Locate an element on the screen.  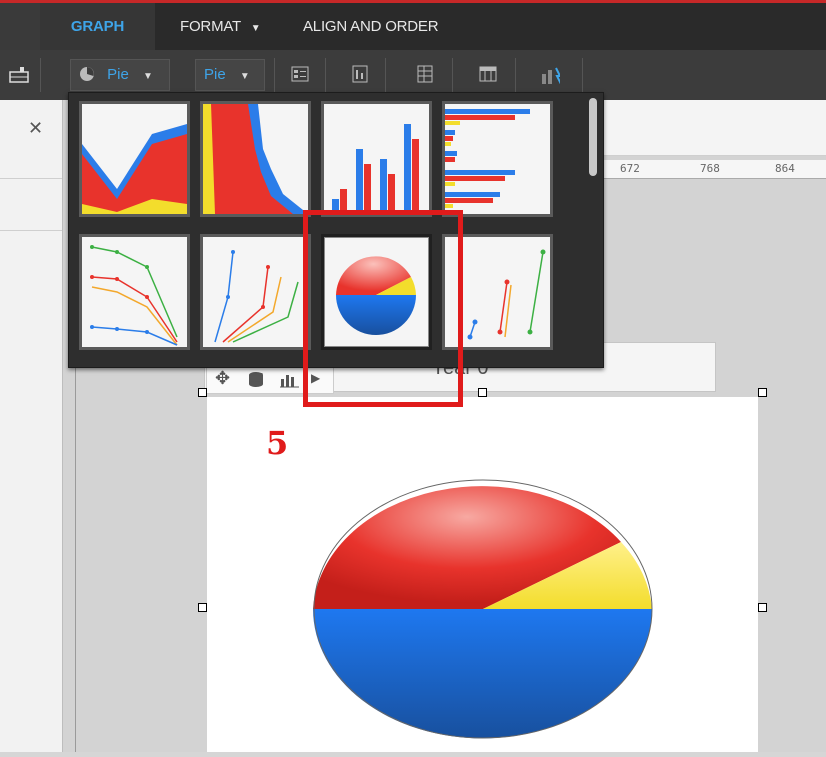
tab-format-label: FORMAT is located at coordinates (210, 26).